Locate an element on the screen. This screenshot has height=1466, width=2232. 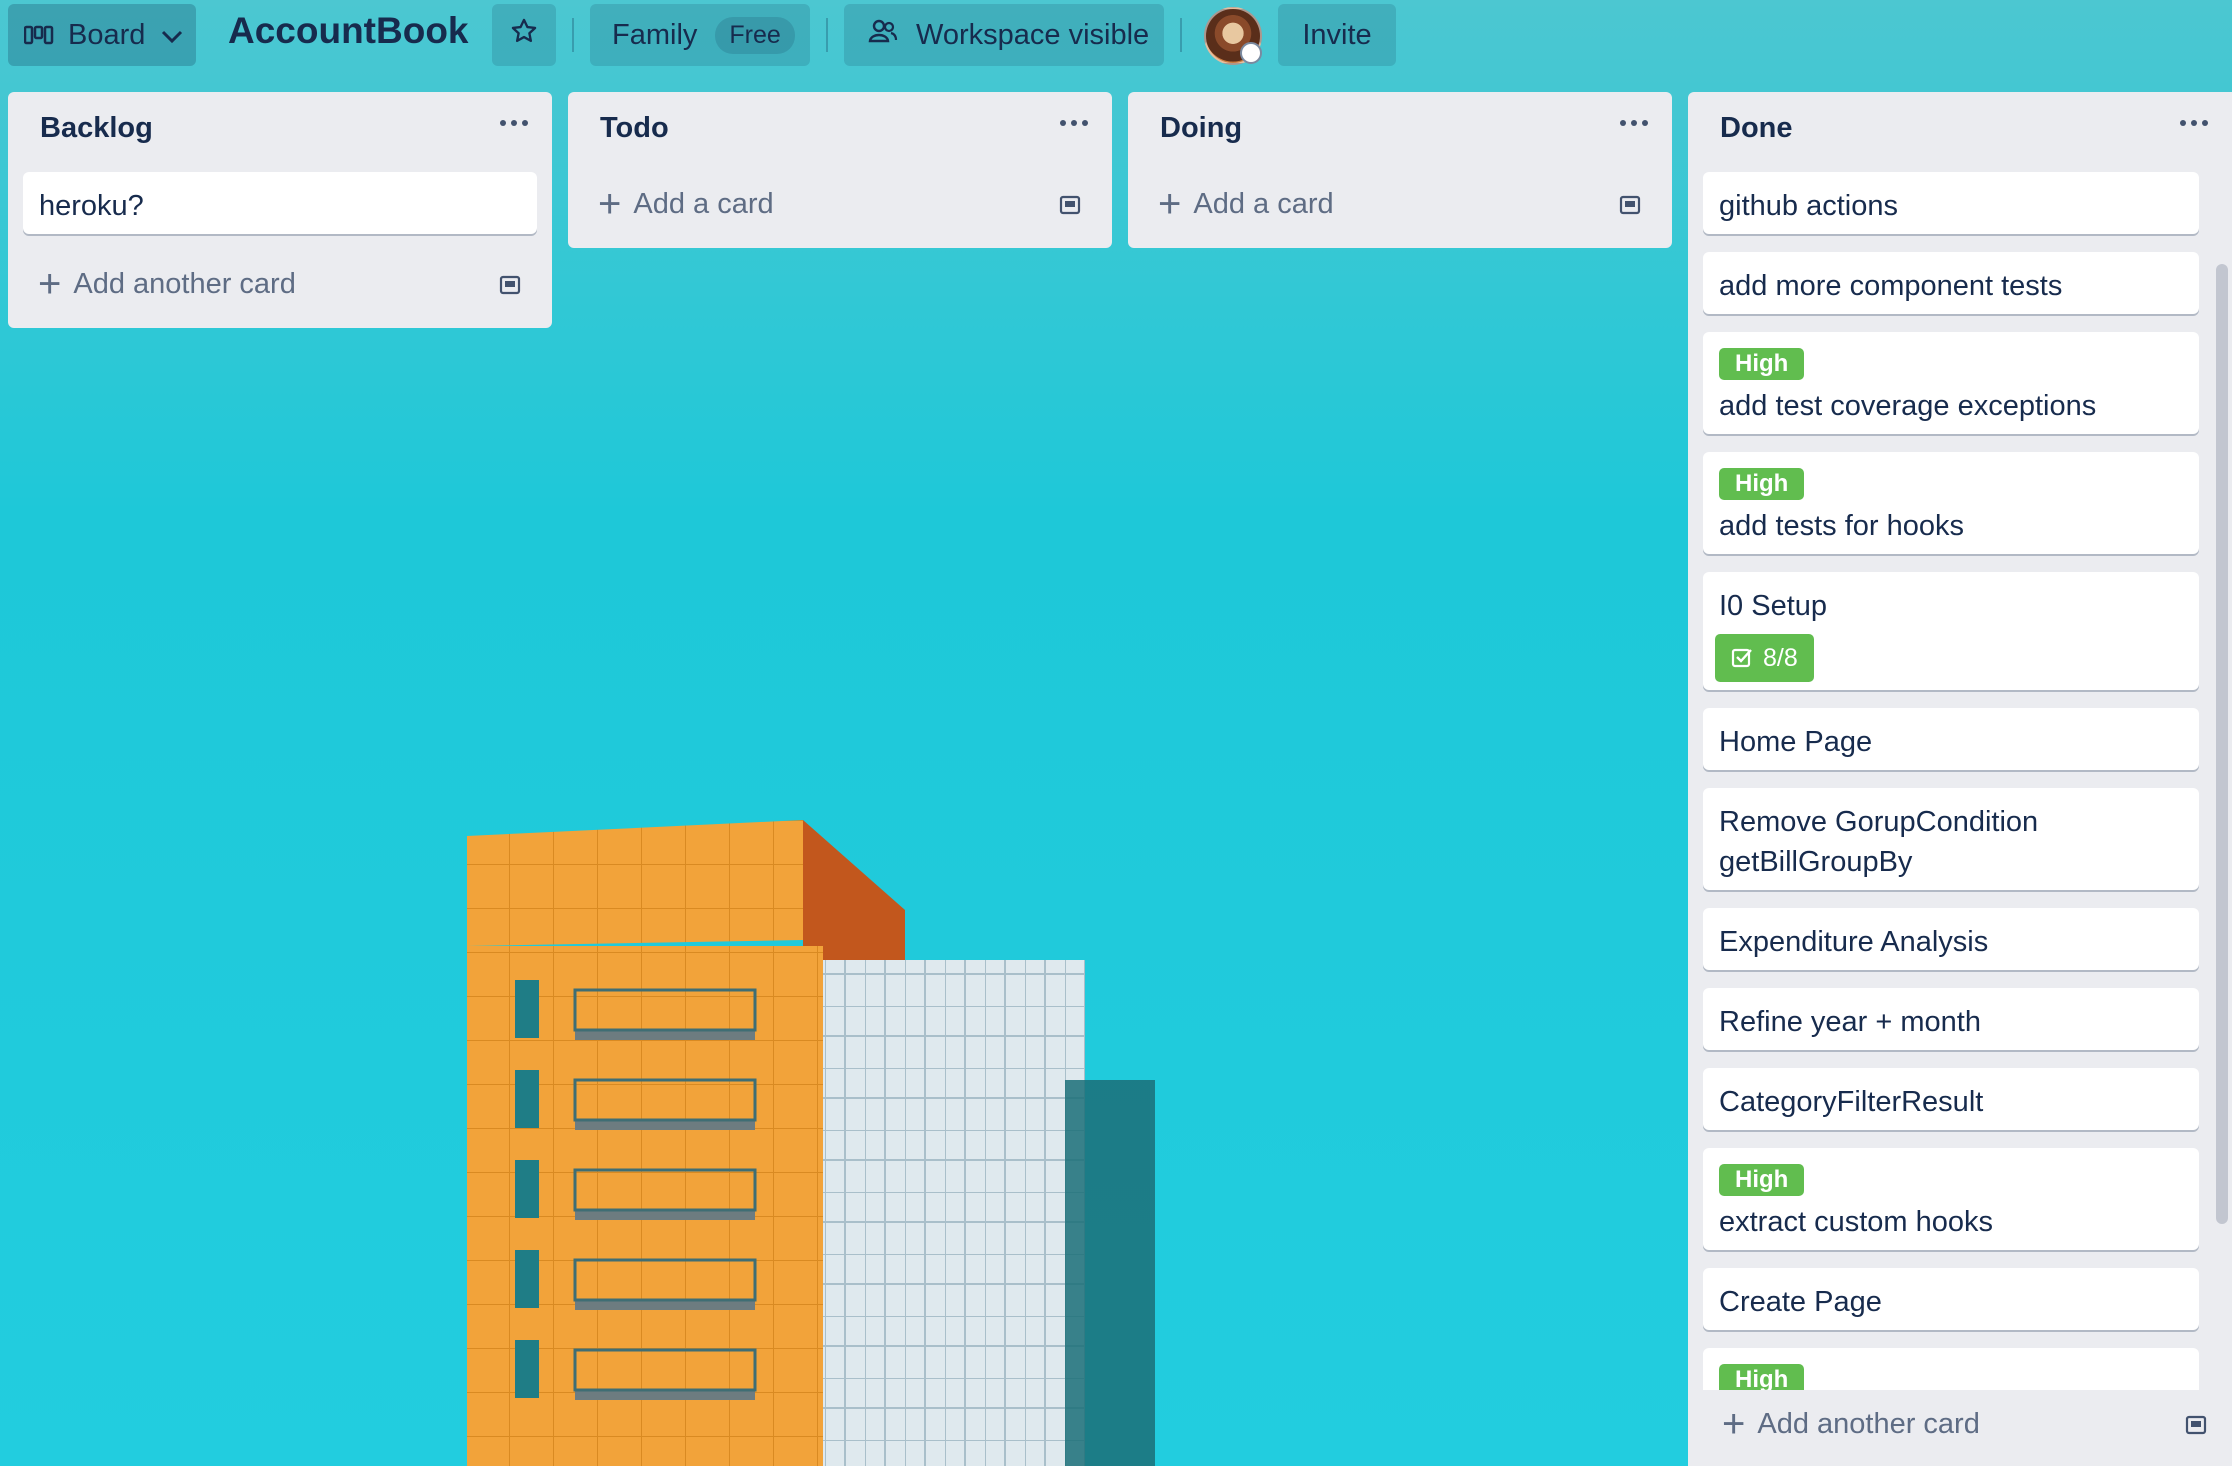
invite-label: Invite is located at coordinates (1337, 34).